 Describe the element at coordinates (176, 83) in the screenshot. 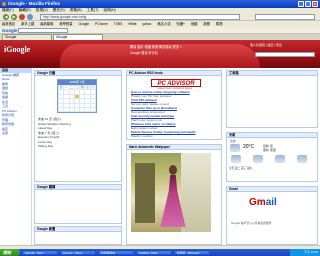

I see `pcadvisor-logo: PC ADVISOR` at that location.